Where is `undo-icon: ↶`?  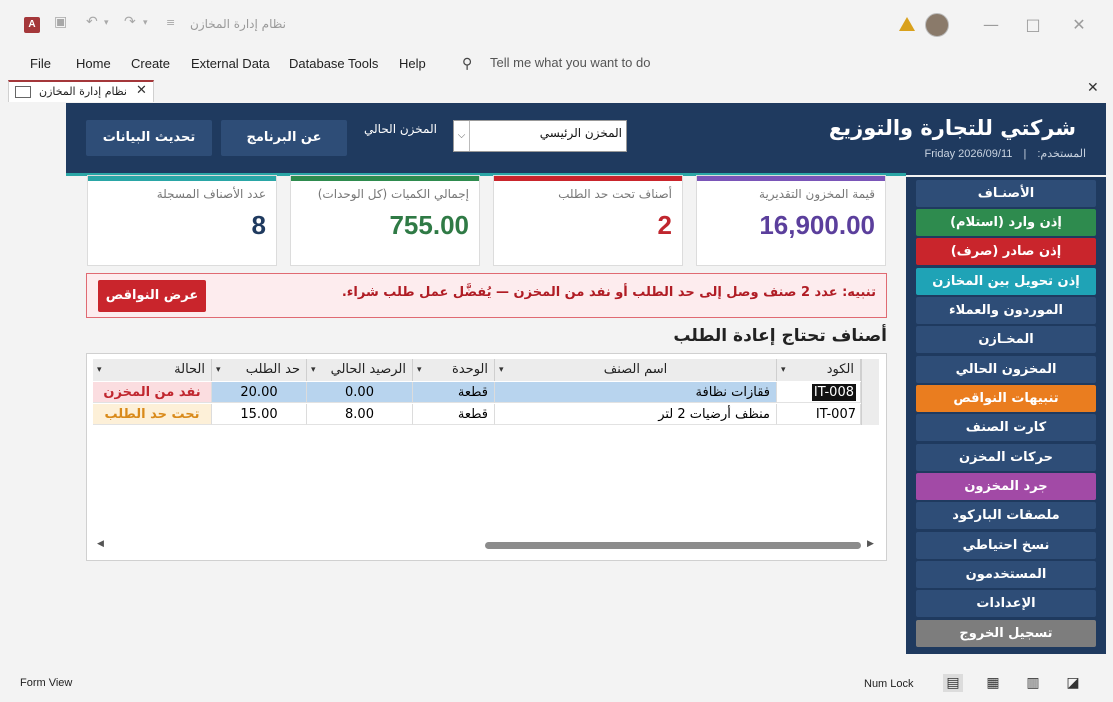 undo-icon: ↶ is located at coordinates (92, 22).